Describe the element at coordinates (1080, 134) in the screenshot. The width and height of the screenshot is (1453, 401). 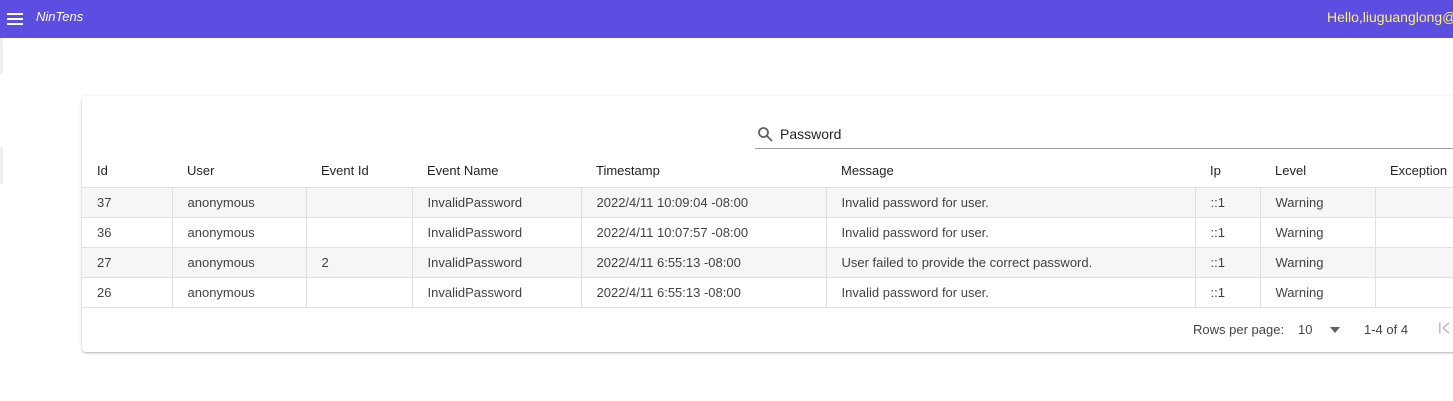
I see `search-input` at that location.